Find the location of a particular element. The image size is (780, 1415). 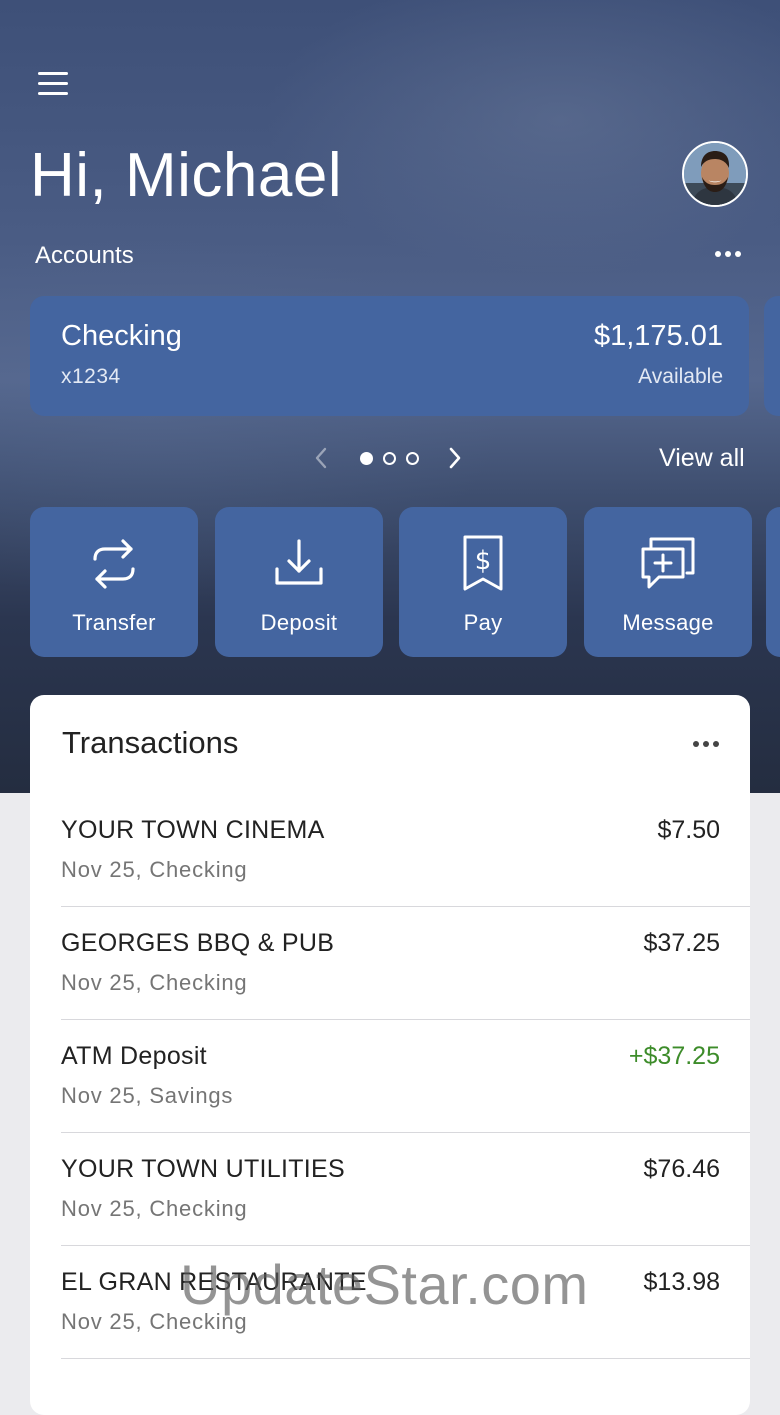

transaction-details: Nov 25, Savings is located at coordinates (147, 1095).